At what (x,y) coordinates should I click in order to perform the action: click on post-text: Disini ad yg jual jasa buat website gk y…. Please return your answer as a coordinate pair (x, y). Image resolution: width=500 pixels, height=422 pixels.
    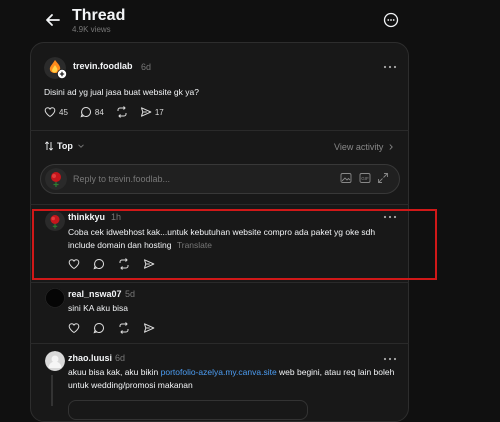
    Looking at the image, I should click on (121, 92).